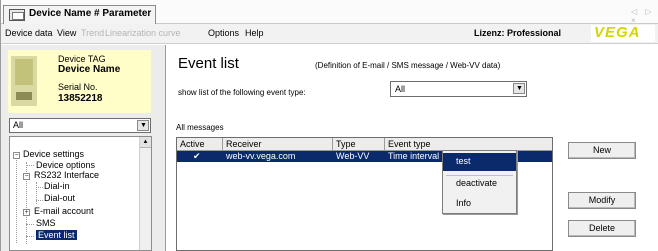 This screenshot has height=251, width=658. Describe the element at coordinates (200, 156) in the screenshot. I see `row-active-check-icon: ✔` at that location.